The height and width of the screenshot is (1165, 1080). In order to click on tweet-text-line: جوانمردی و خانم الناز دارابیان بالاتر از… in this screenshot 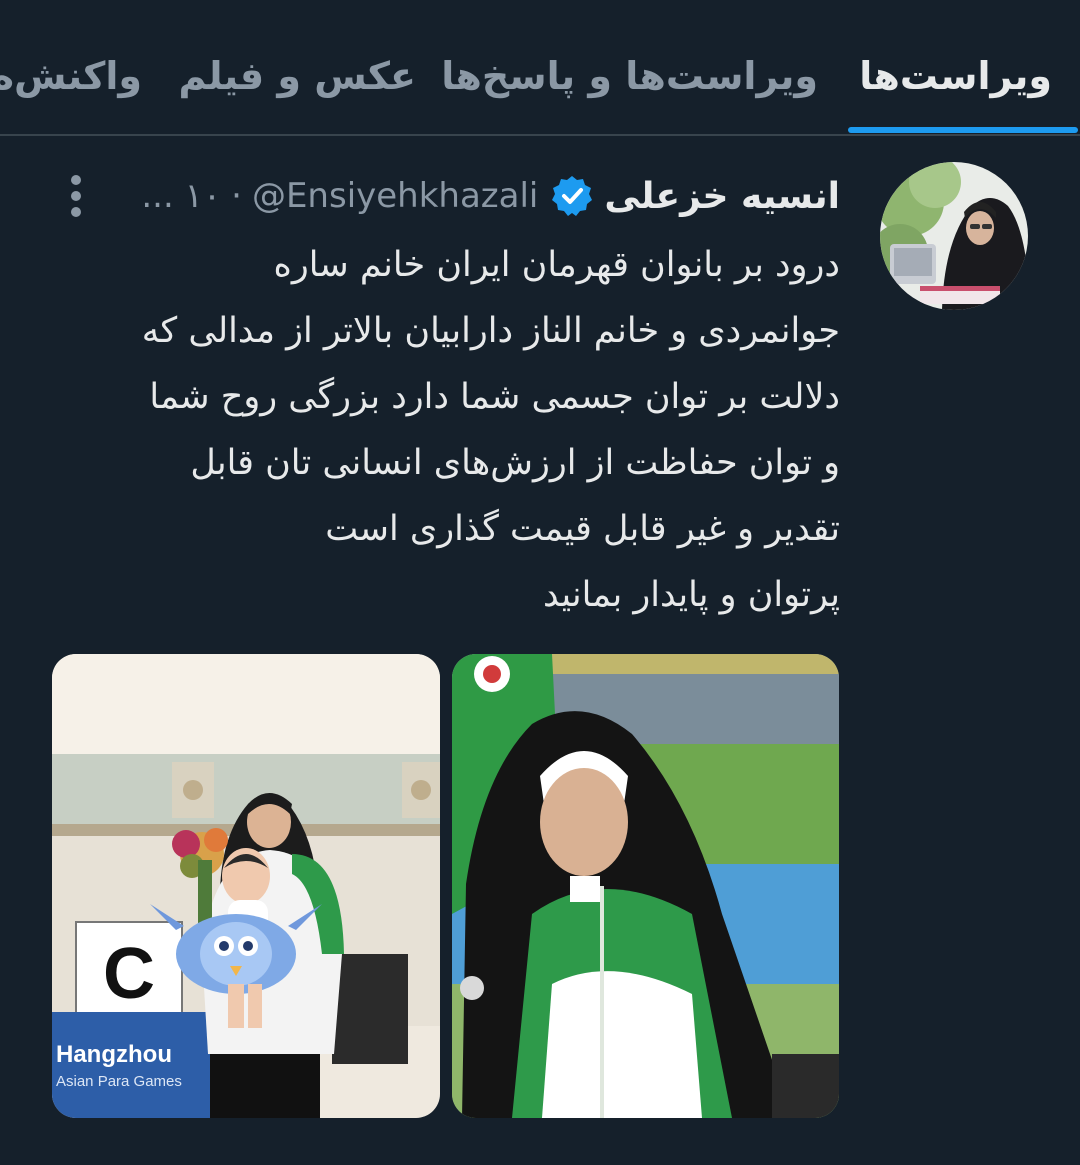, I will do `click(490, 331)`.